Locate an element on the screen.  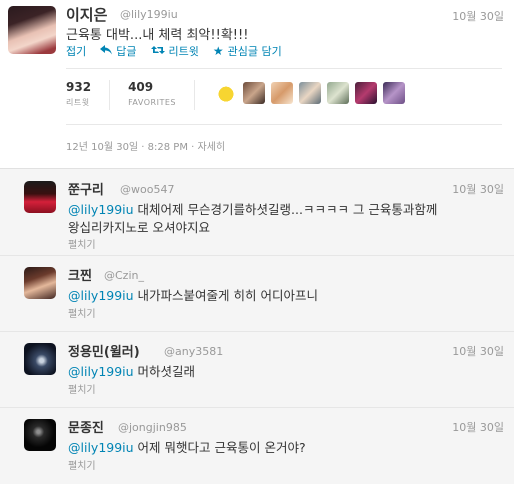
retweet-button: 리트윗 is located at coordinates (174, 51).